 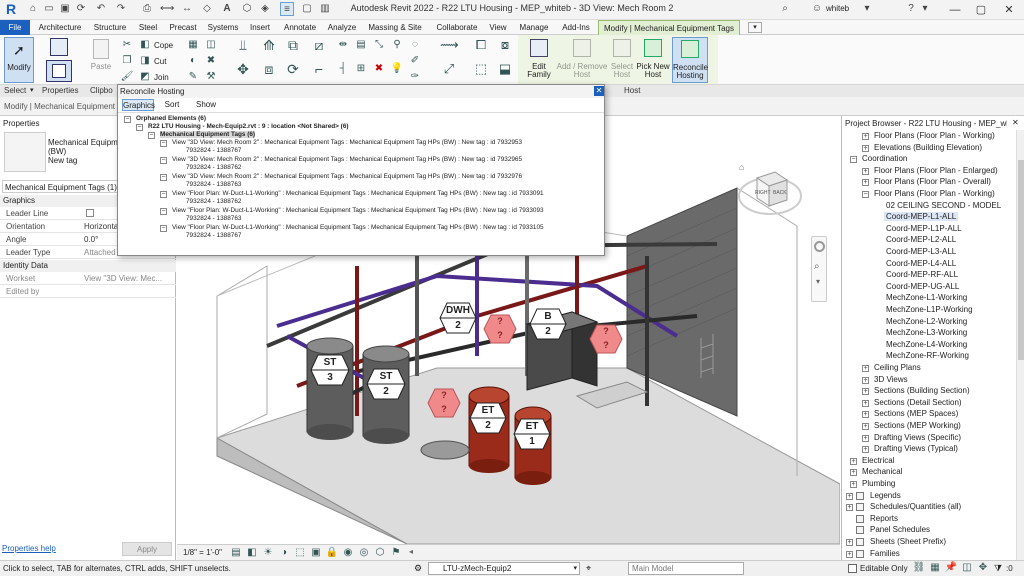 I want to click on temp-hide-icon: ◉, so click(x=348, y=553).